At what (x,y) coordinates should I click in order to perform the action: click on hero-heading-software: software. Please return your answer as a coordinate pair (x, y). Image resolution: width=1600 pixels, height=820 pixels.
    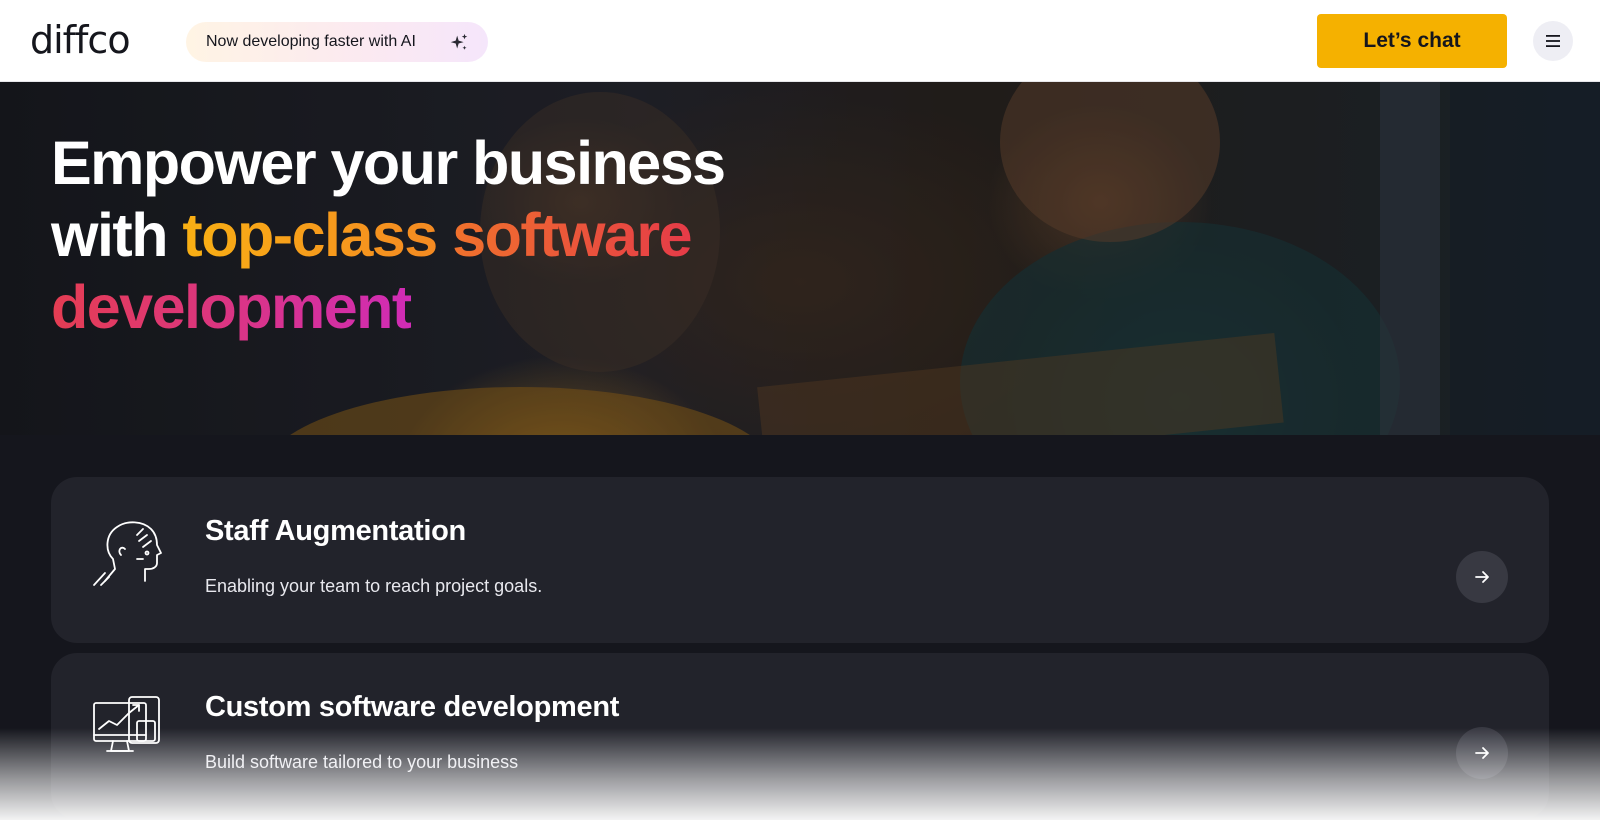
    Looking at the image, I should click on (572, 235).